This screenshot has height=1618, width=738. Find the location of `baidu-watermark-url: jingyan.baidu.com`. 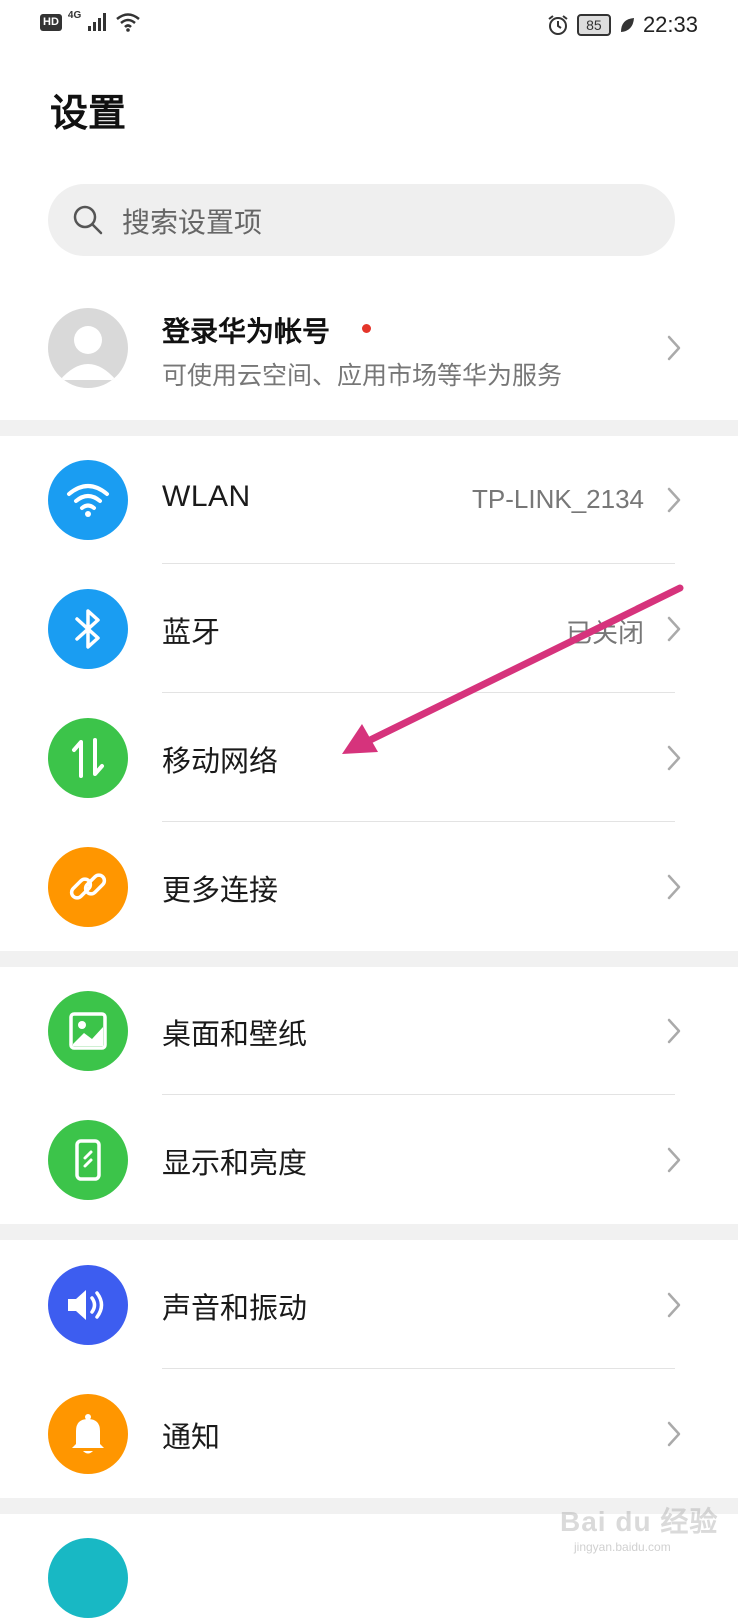

baidu-watermark-url: jingyan.baidu.com is located at coordinates (622, 1547).